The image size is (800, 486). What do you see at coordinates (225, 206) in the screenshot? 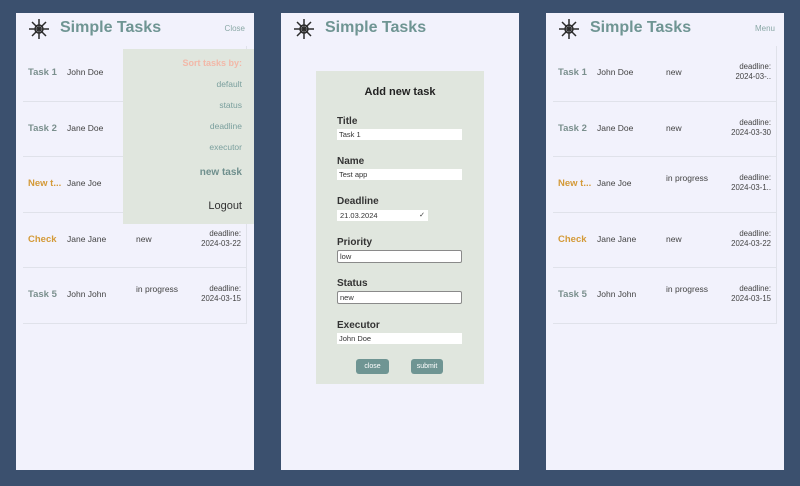
I see `logout-link: Logout` at bounding box center [225, 206].